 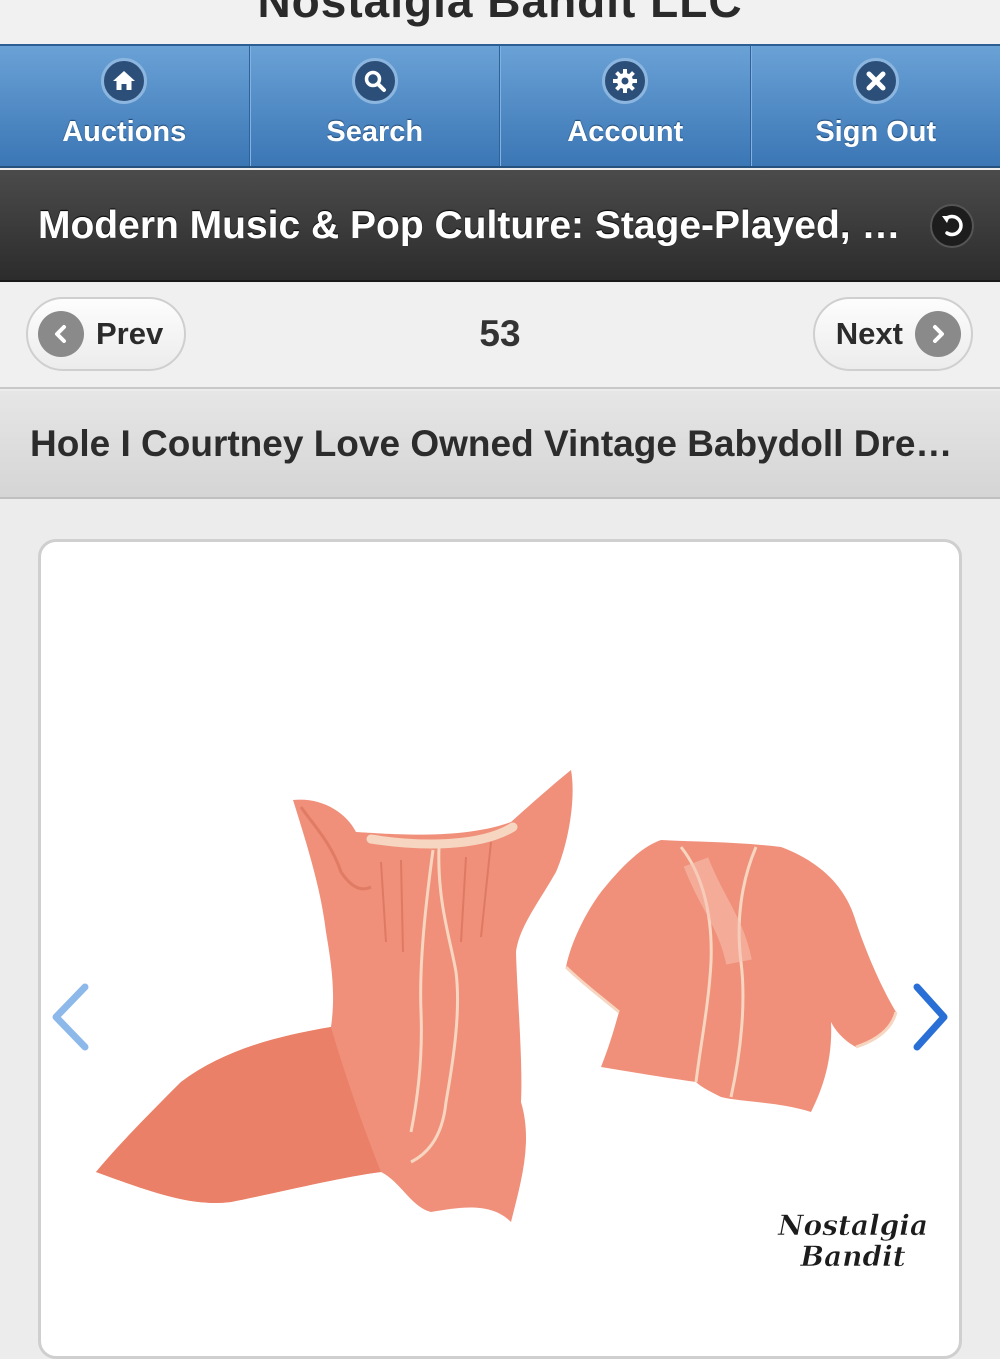 I want to click on gallery-next-arrow, so click(x=930, y=1017).